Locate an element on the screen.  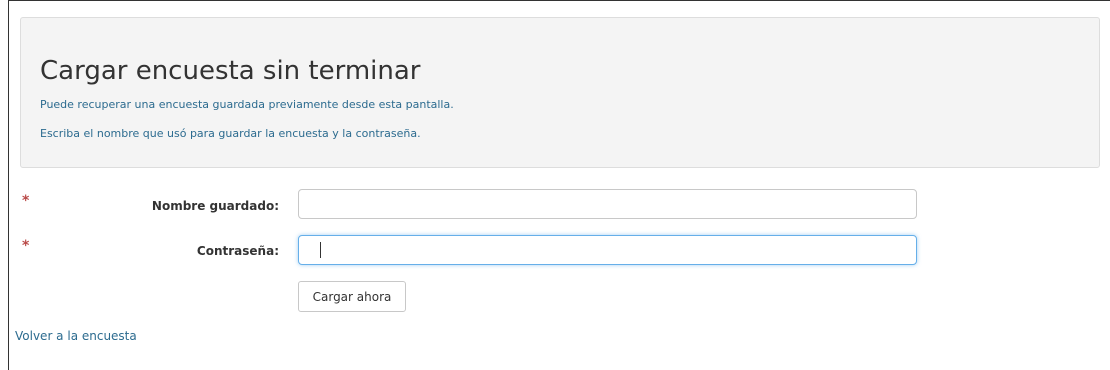
saved-name-input is located at coordinates (607, 204).